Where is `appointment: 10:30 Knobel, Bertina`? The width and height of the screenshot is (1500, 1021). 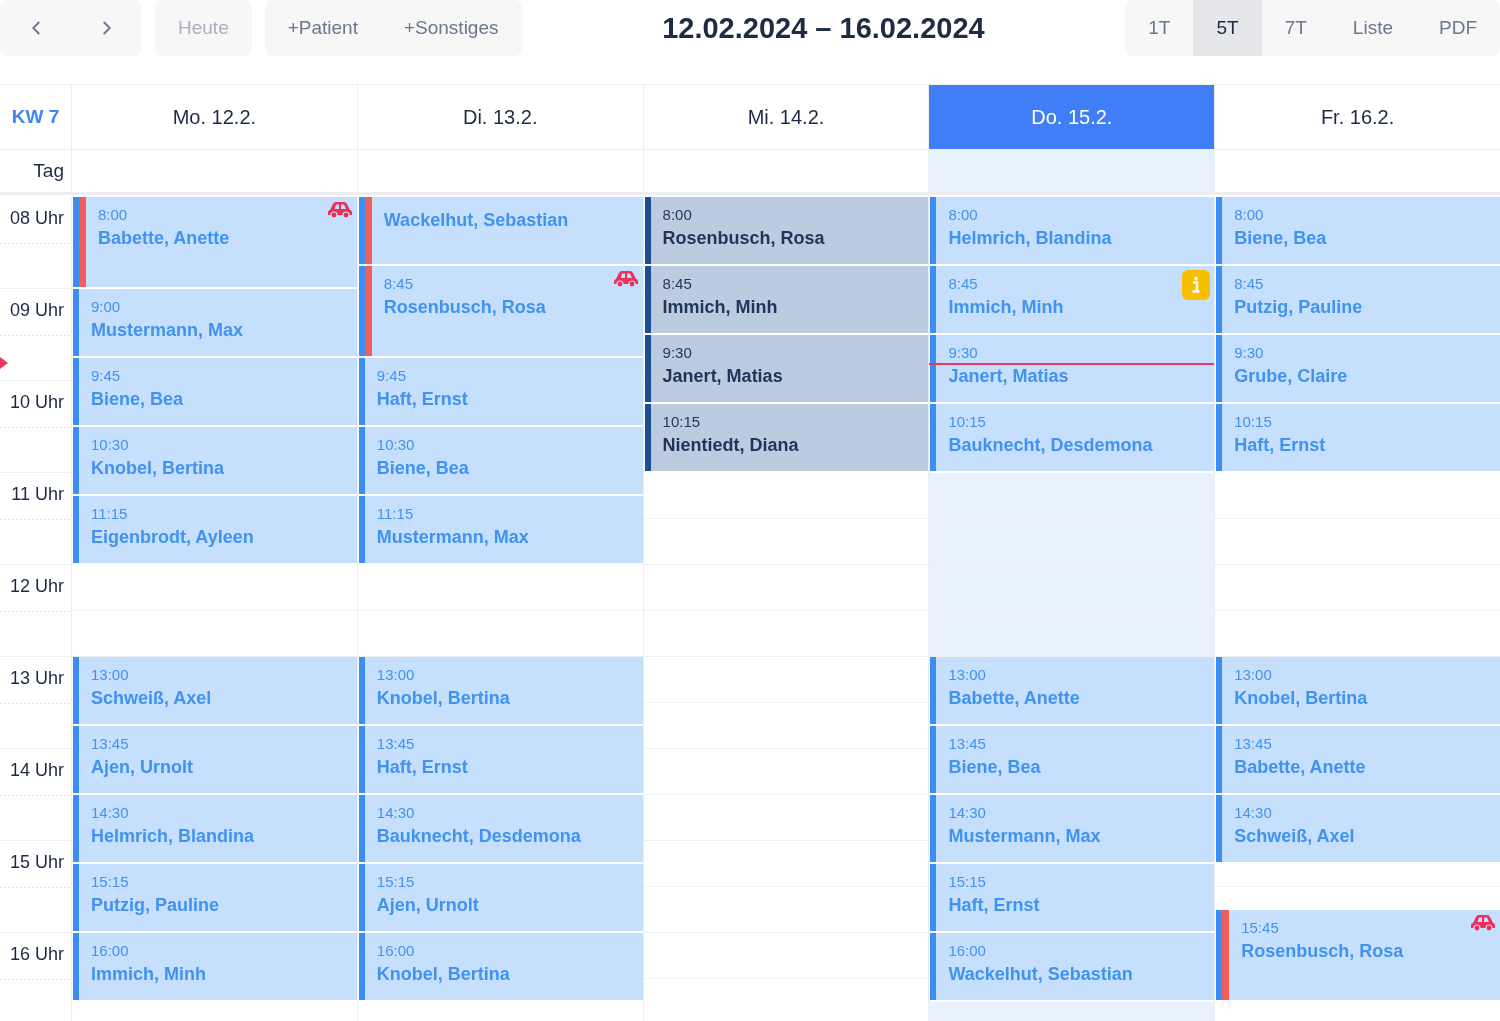
appointment: 10:30 Knobel, Bertina is located at coordinates (215, 461).